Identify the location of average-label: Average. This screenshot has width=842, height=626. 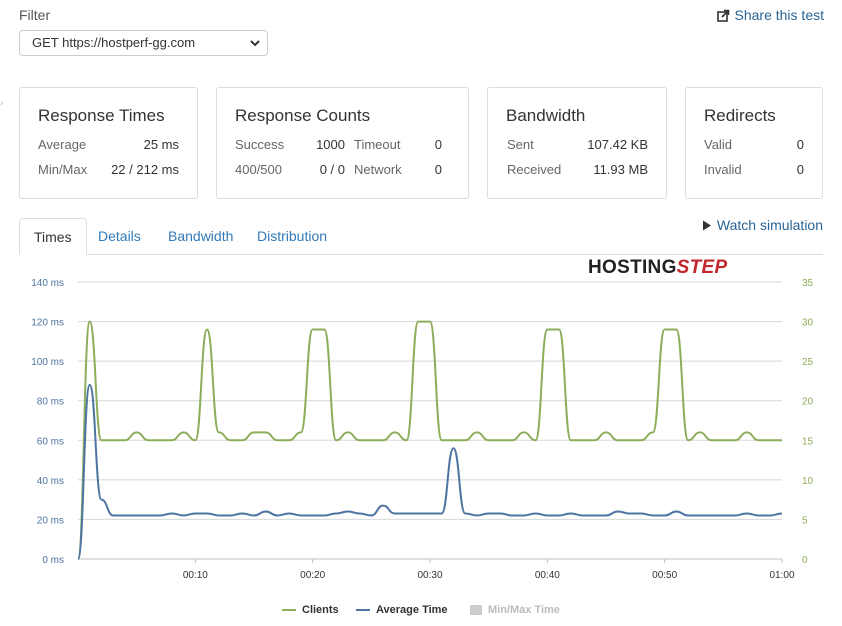
(62, 144).